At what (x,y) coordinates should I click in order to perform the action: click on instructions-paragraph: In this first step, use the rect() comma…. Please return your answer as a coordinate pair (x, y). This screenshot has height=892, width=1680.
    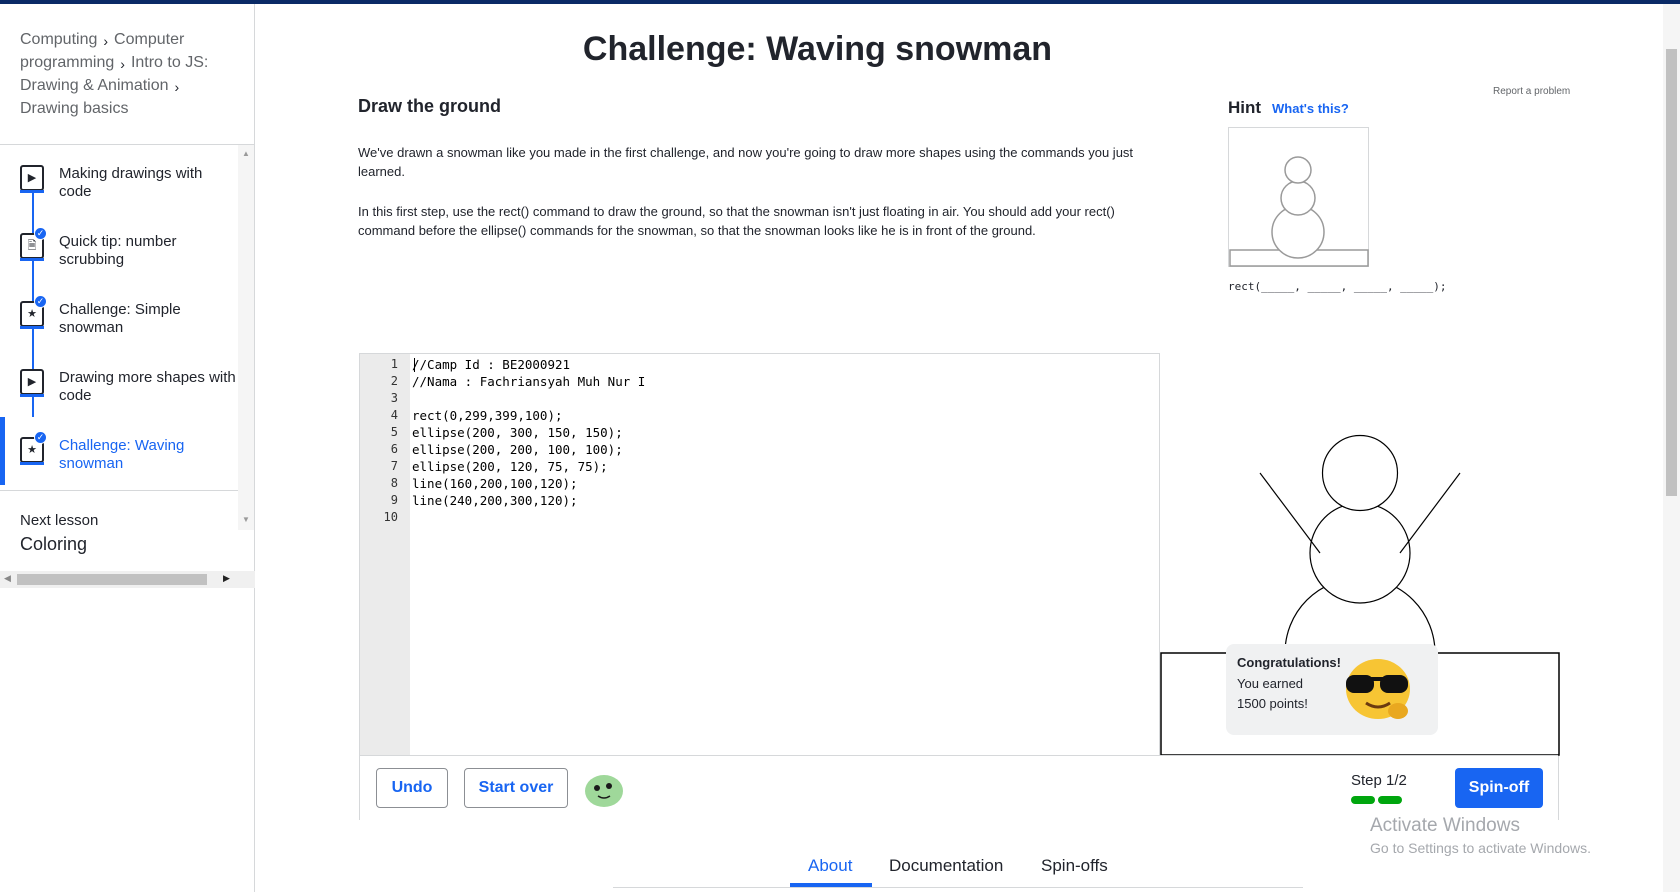
    Looking at the image, I should click on (736, 221).